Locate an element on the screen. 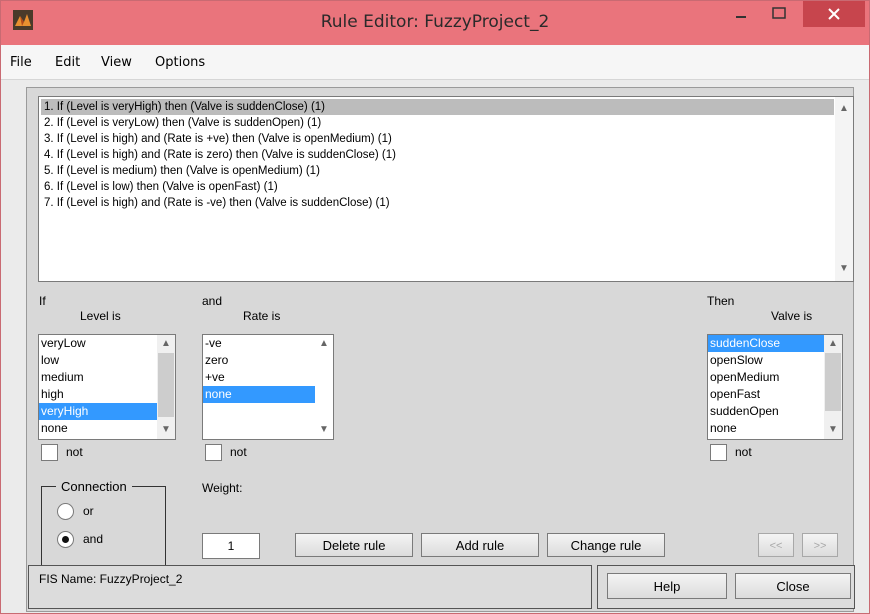 The height and width of the screenshot is (614, 870). and-radio is located at coordinates (65, 539).